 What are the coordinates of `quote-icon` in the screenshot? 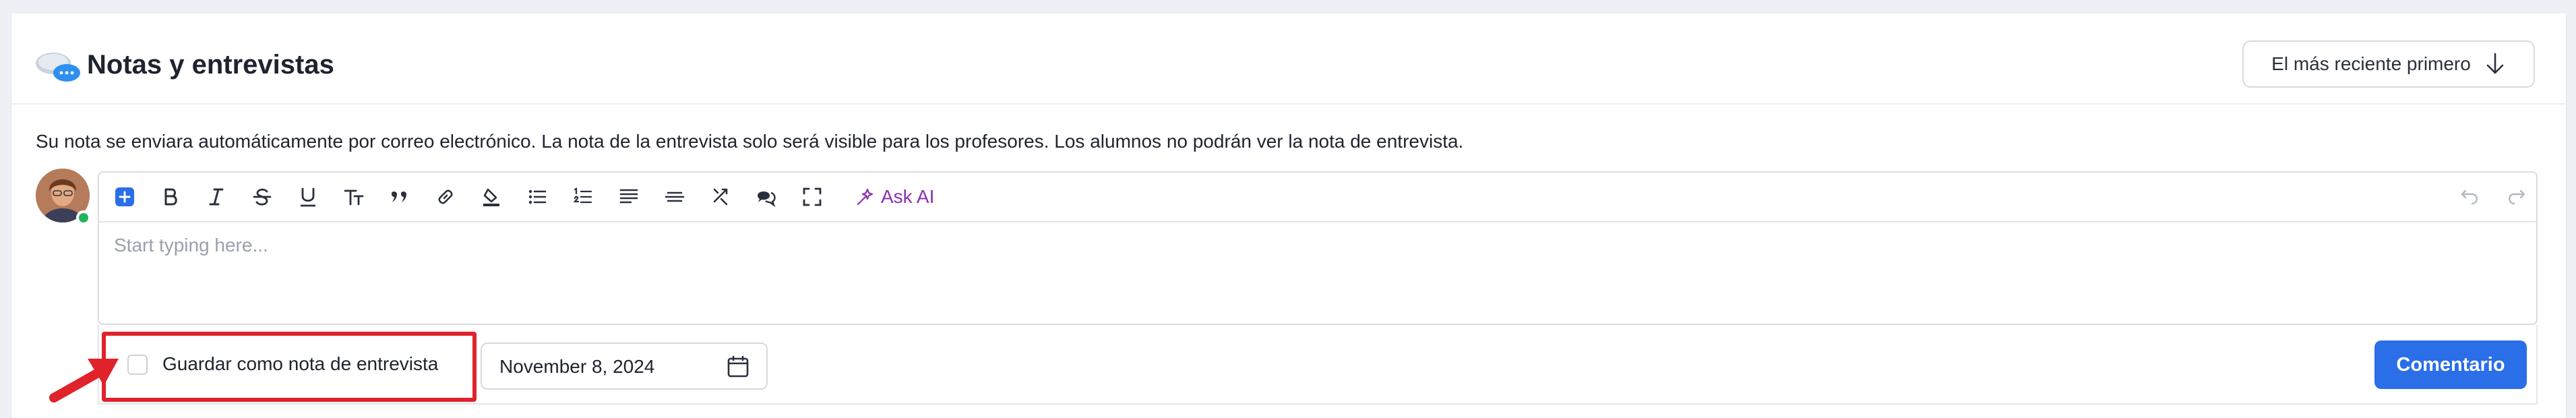 It's located at (400, 197).